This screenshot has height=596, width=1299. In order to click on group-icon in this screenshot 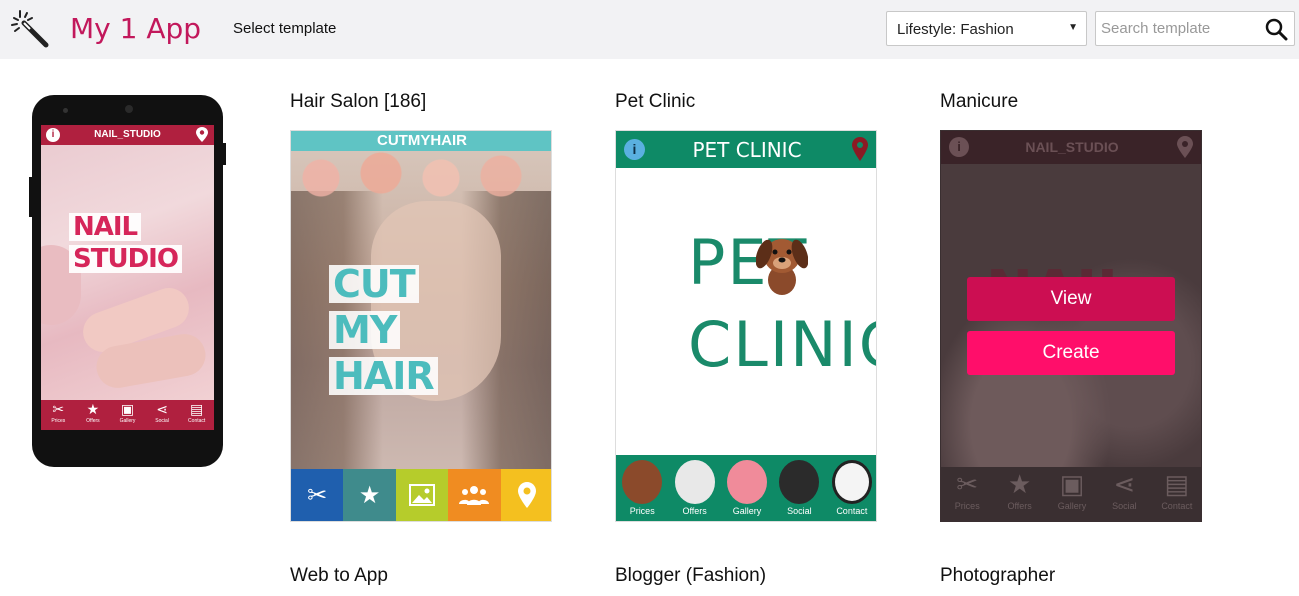, I will do `click(474, 495)`.